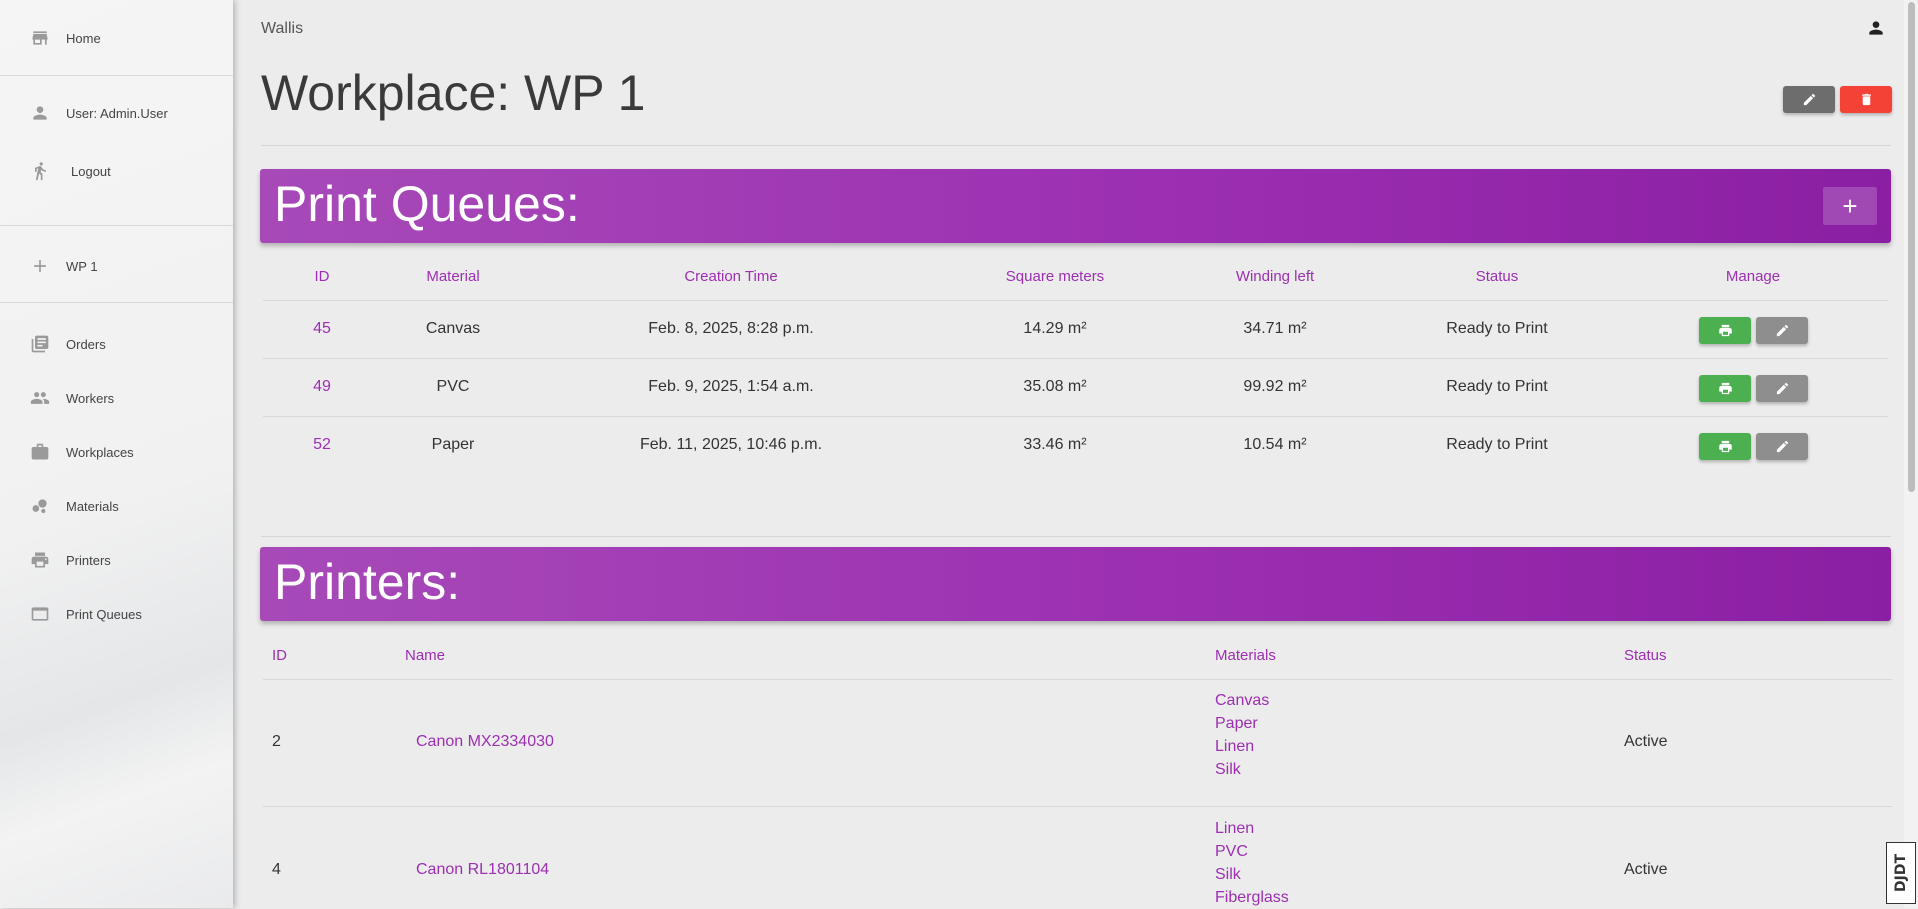 The height and width of the screenshot is (909, 1918). Describe the element at coordinates (1753, 276) in the screenshot. I see `column-header: Manage` at that location.